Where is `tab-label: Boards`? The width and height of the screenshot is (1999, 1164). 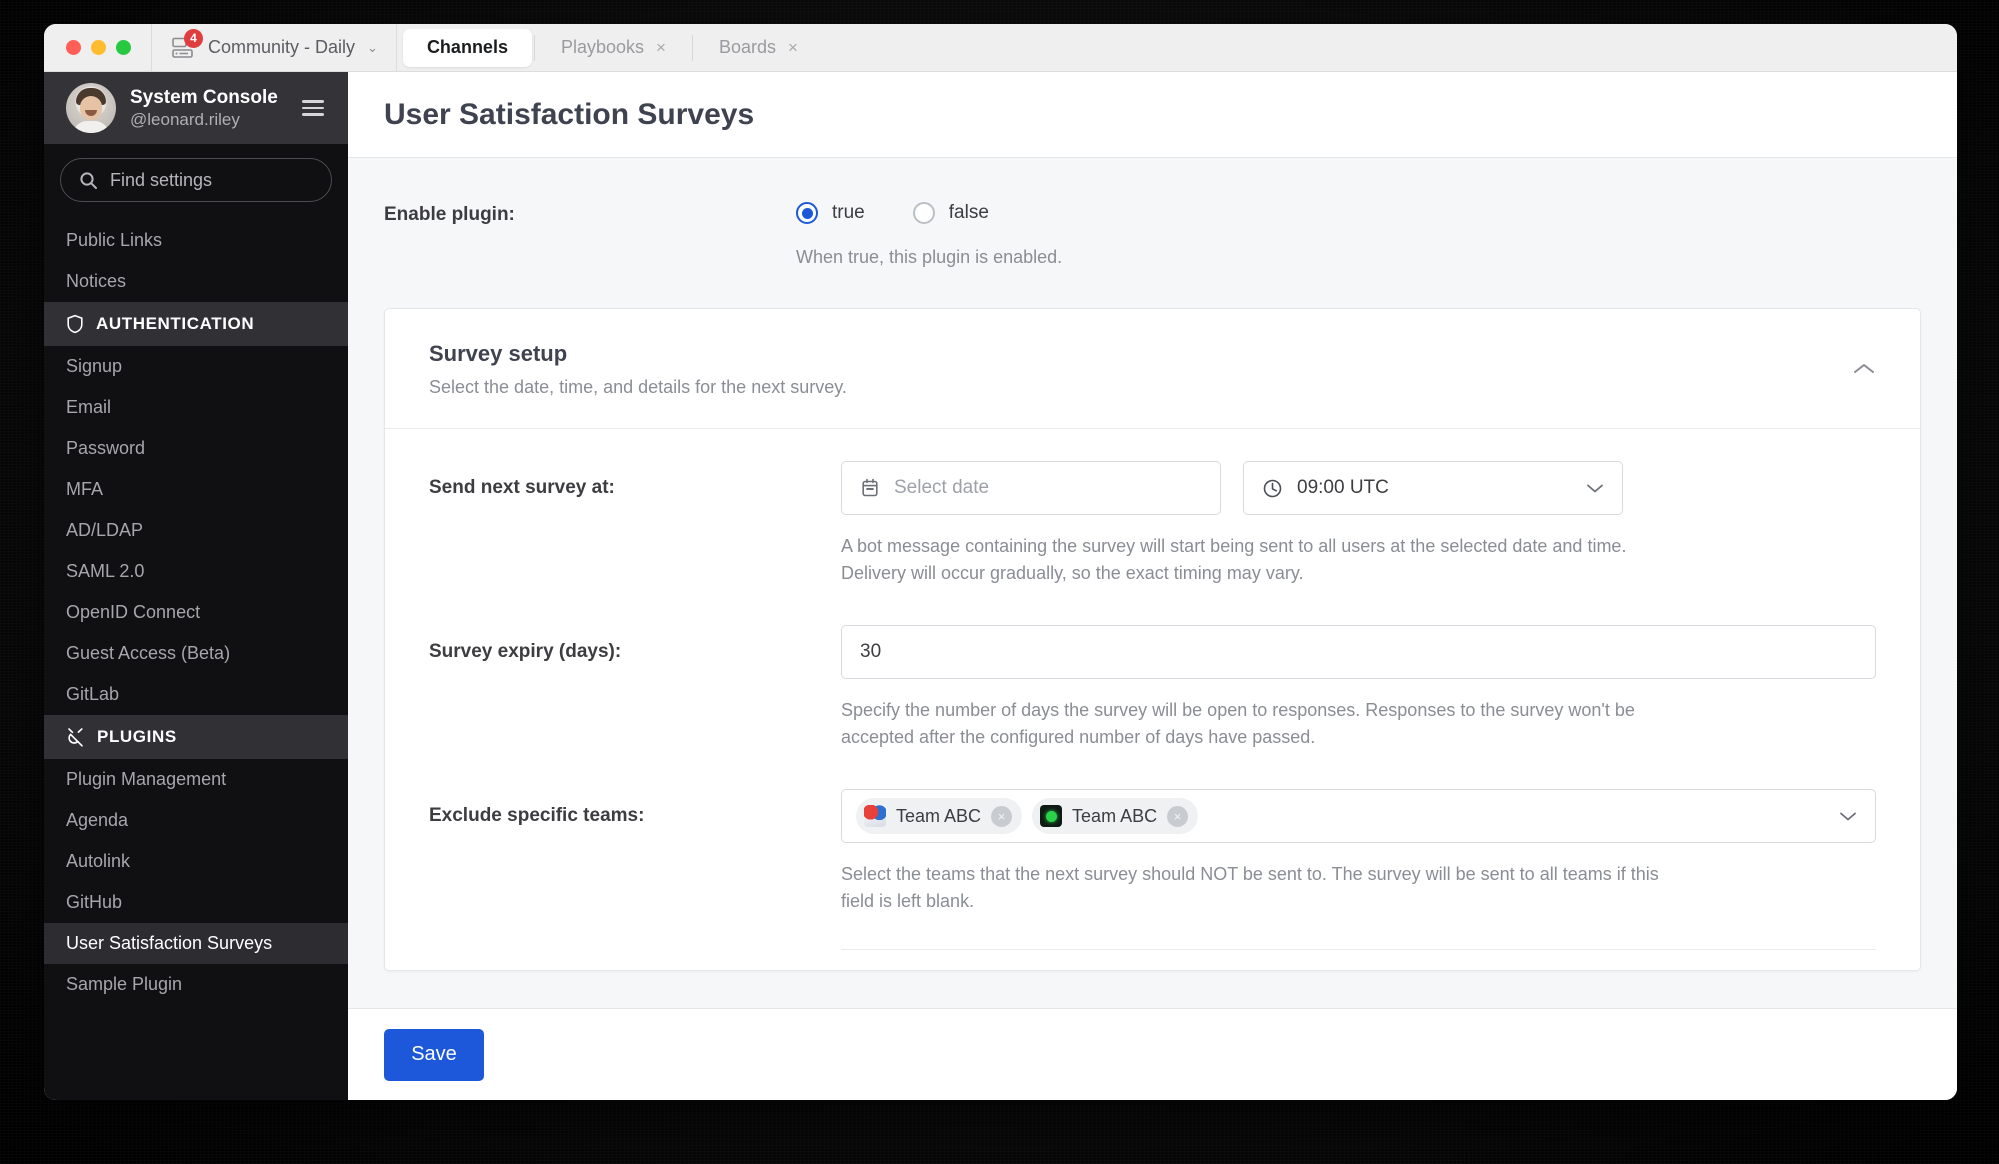 tab-label: Boards is located at coordinates (747, 47).